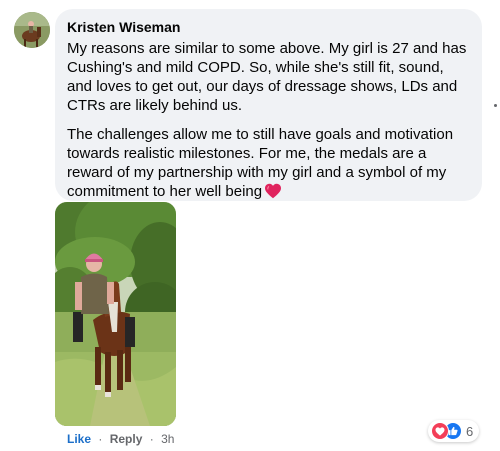  What do you see at coordinates (126, 439) in the screenshot?
I see `reply-link: Reply` at bounding box center [126, 439].